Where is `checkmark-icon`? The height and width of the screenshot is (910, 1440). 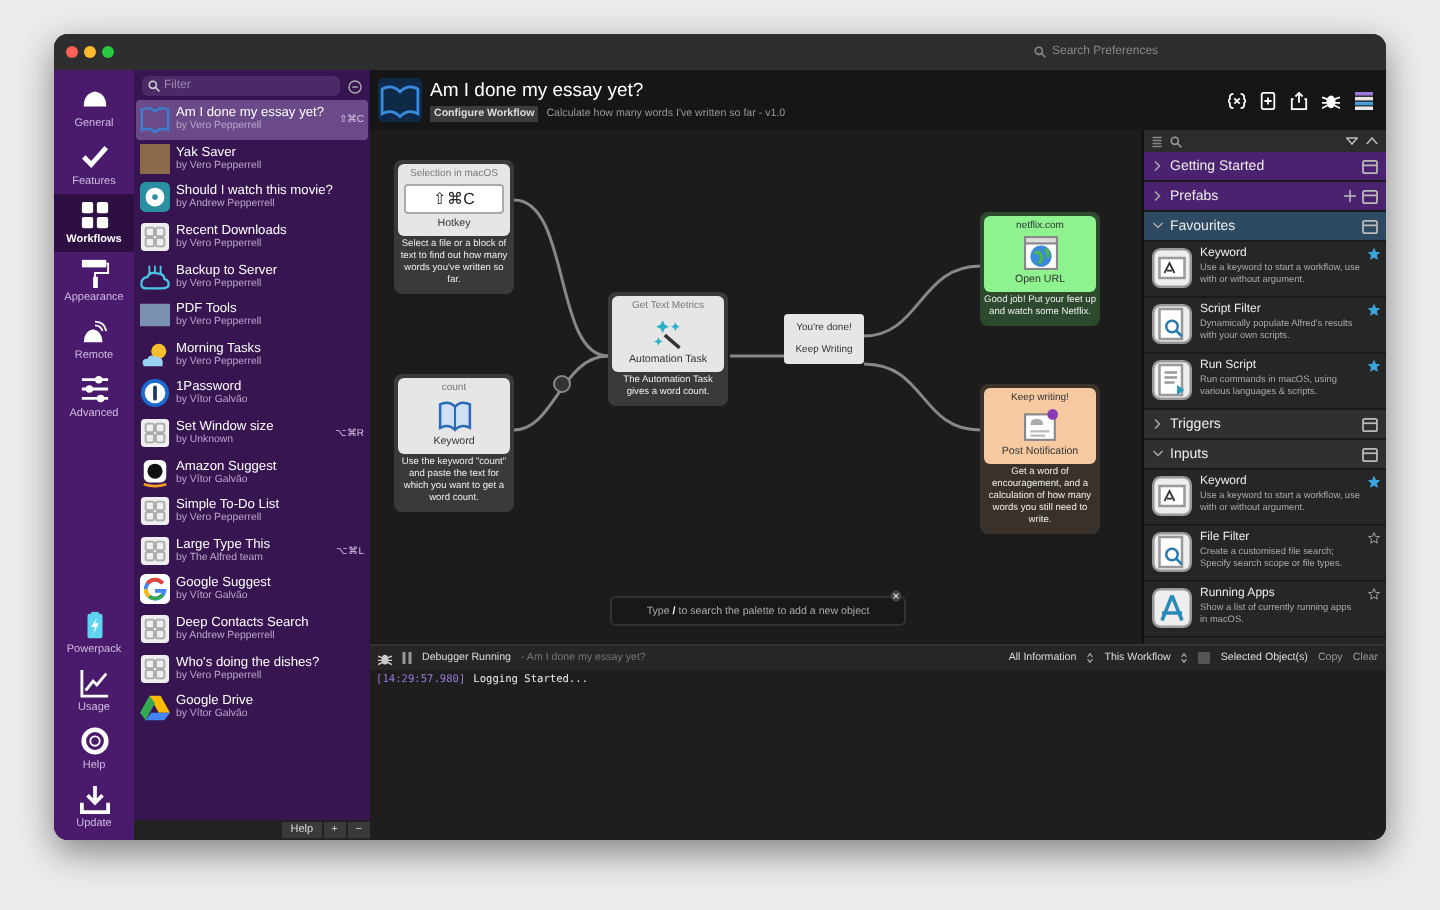 checkmark-icon is located at coordinates (94, 157).